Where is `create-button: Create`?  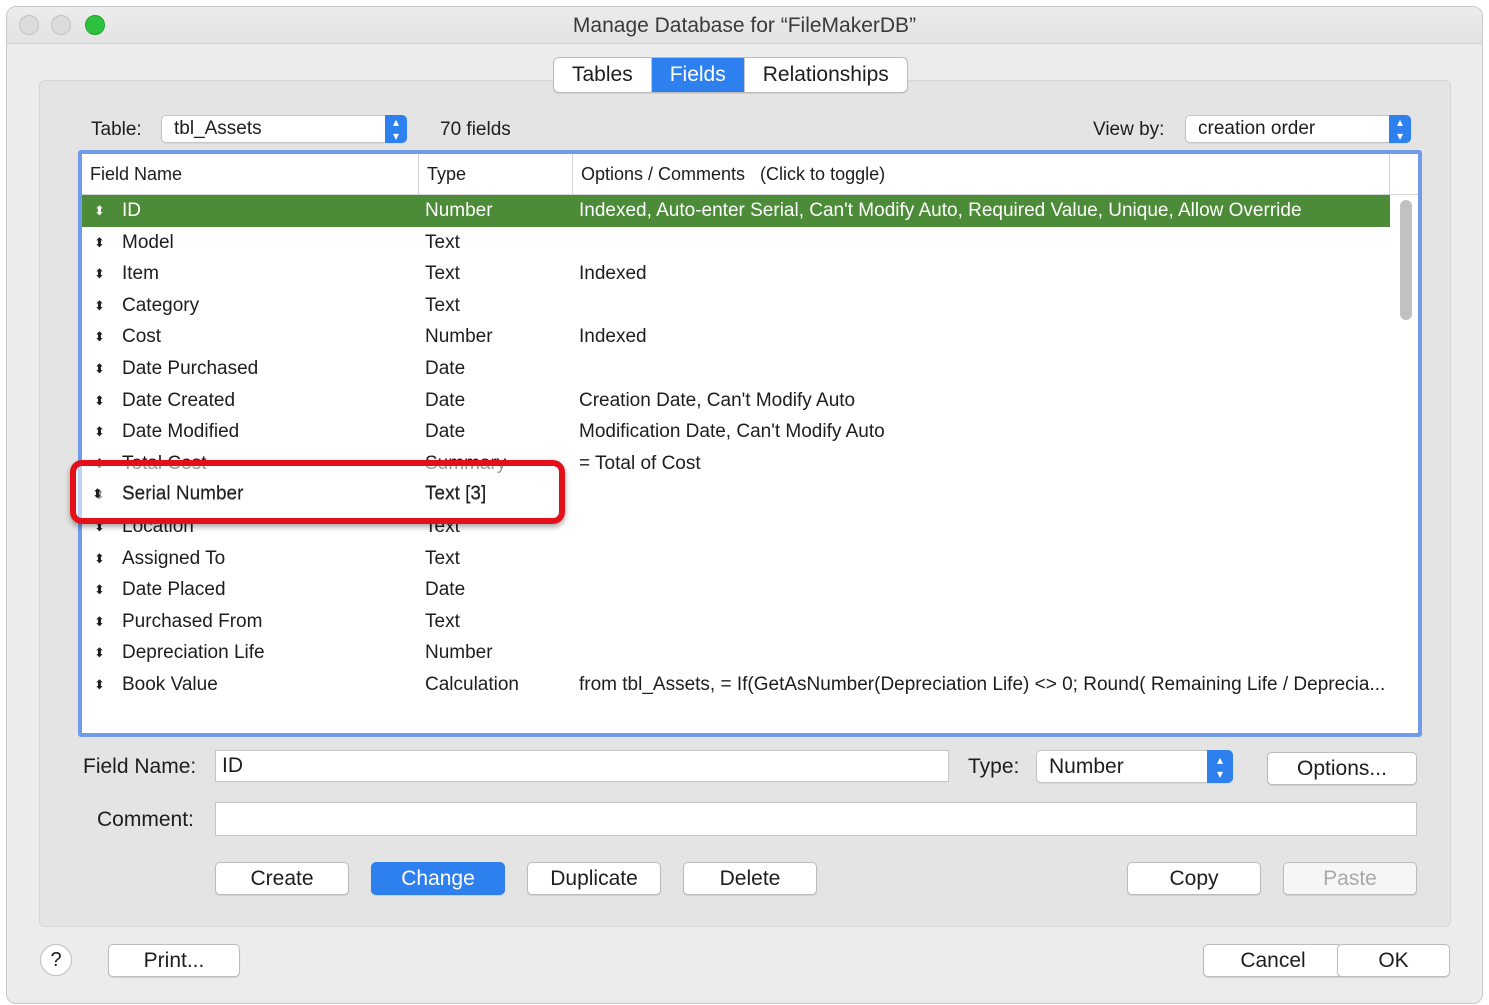 create-button: Create is located at coordinates (282, 878).